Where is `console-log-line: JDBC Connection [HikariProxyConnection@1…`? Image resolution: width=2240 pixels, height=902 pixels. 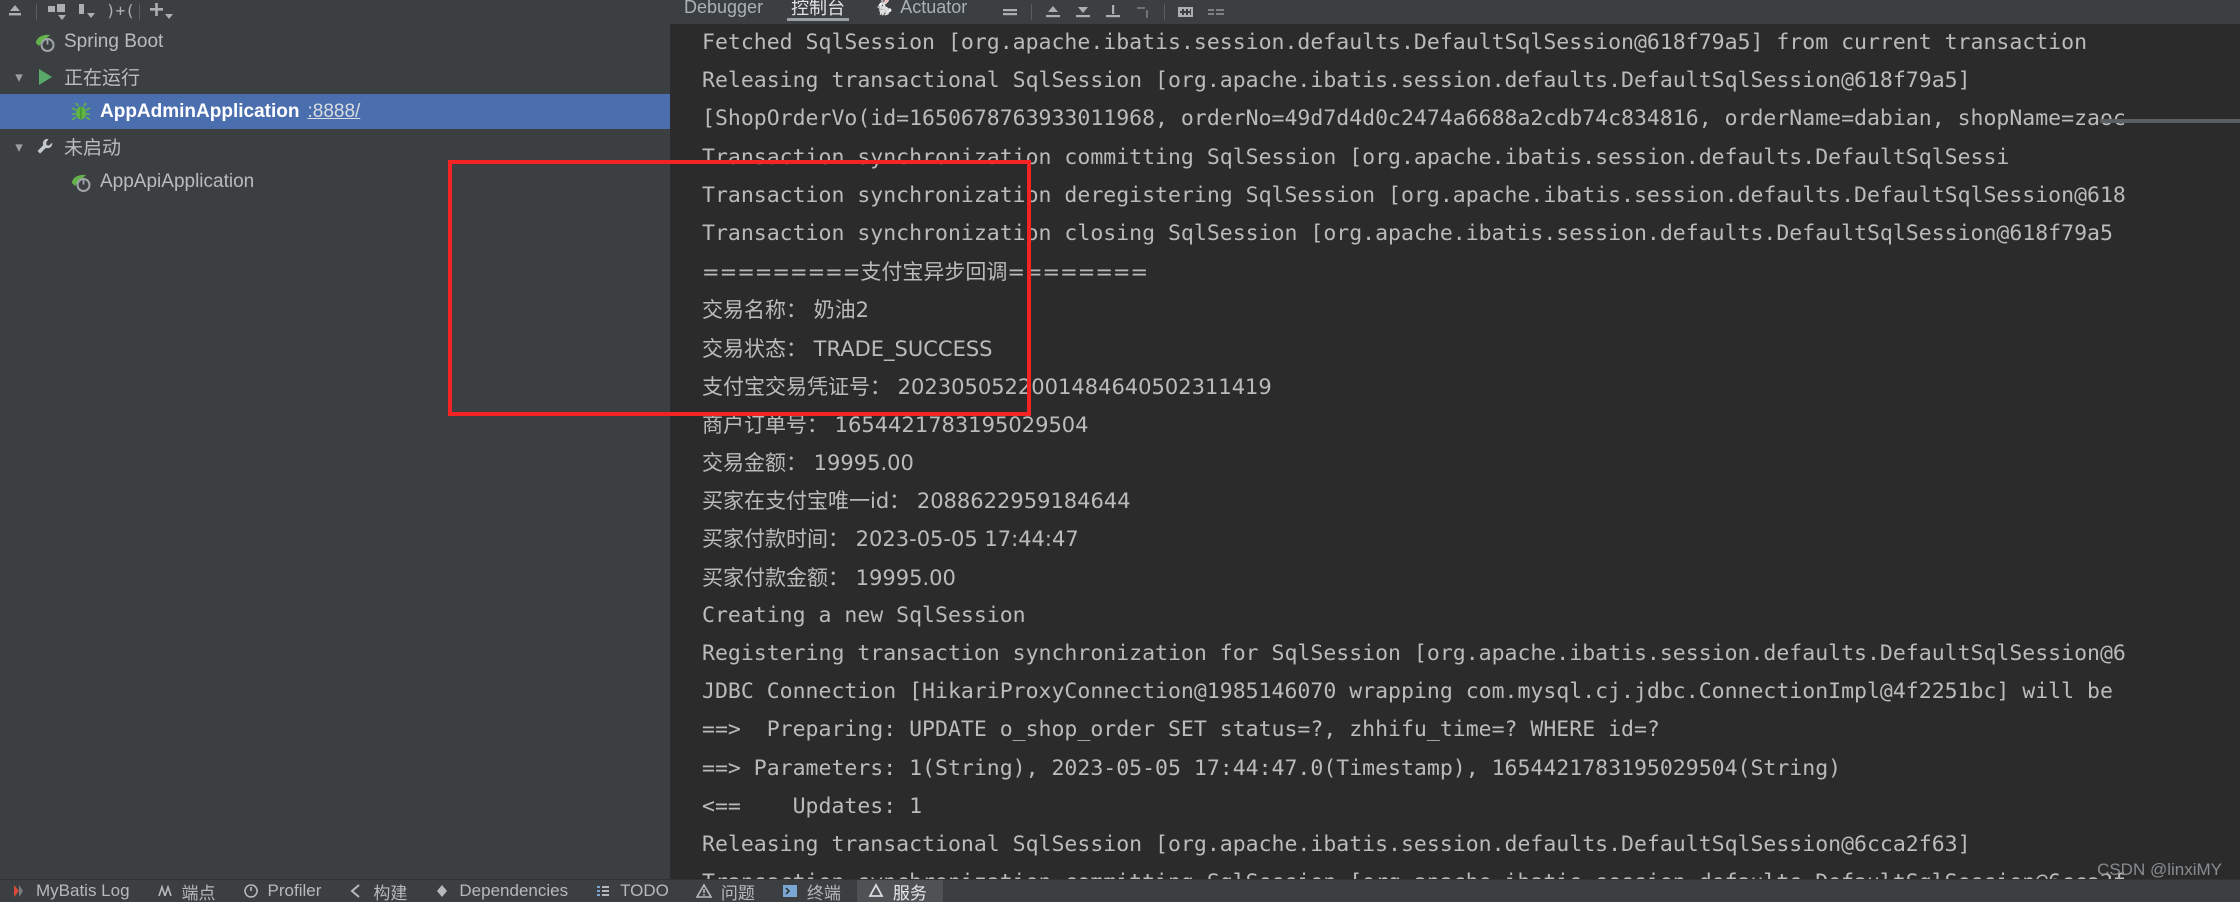
console-log-line: JDBC Connection [HikariProxyConnection@1… is located at coordinates (1407, 692).